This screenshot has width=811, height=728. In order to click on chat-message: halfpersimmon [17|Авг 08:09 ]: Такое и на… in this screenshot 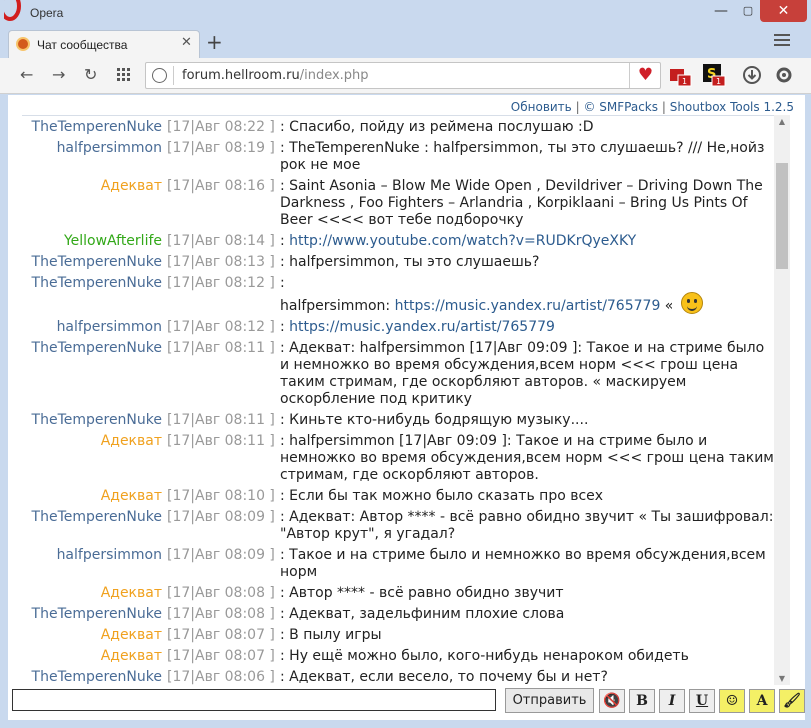, I will do `click(398, 564)`.